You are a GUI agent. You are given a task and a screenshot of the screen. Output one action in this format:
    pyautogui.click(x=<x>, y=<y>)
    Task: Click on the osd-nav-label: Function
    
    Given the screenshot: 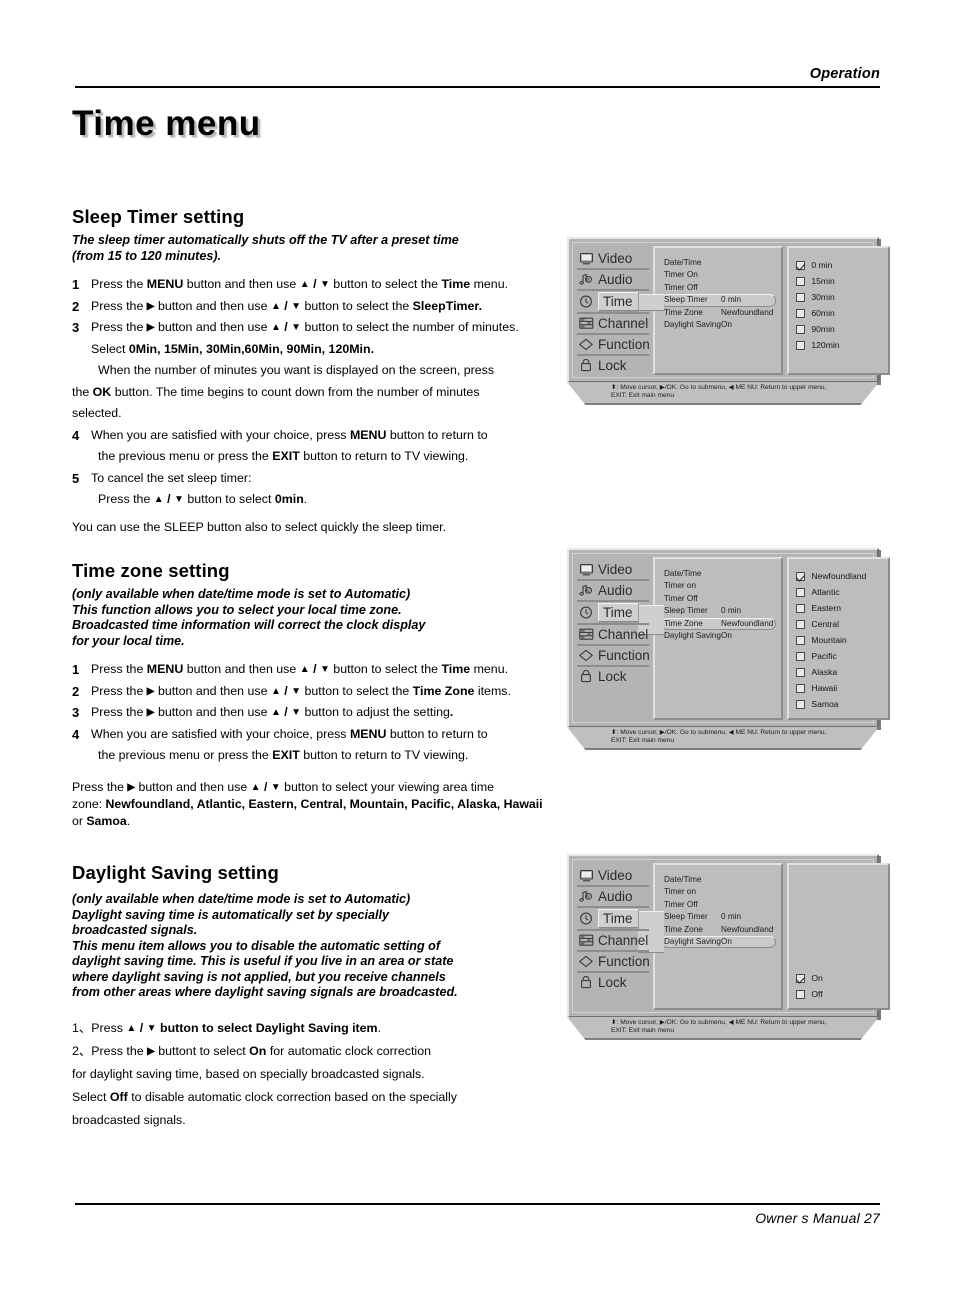 What is the action you would take?
    pyautogui.click(x=624, y=344)
    